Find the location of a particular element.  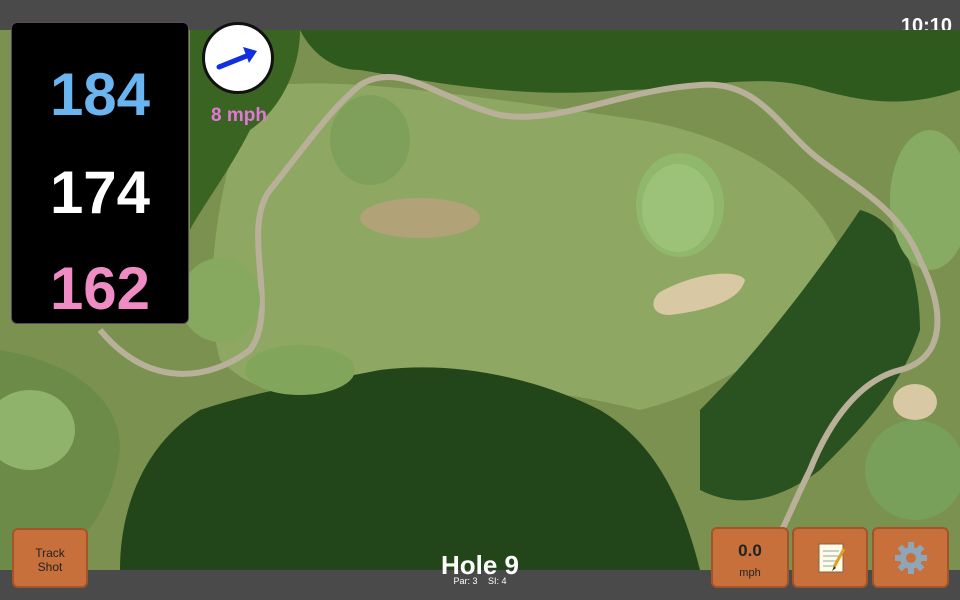

notes-button is located at coordinates (830, 557).